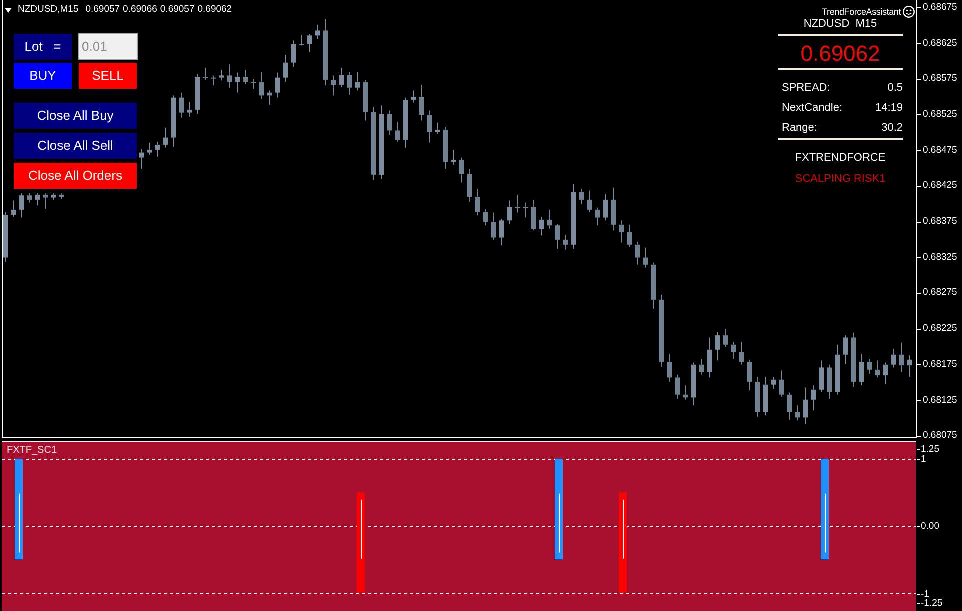 This screenshot has height=611, width=962. I want to click on price-axis-label: 0.68175, so click(937, 365).